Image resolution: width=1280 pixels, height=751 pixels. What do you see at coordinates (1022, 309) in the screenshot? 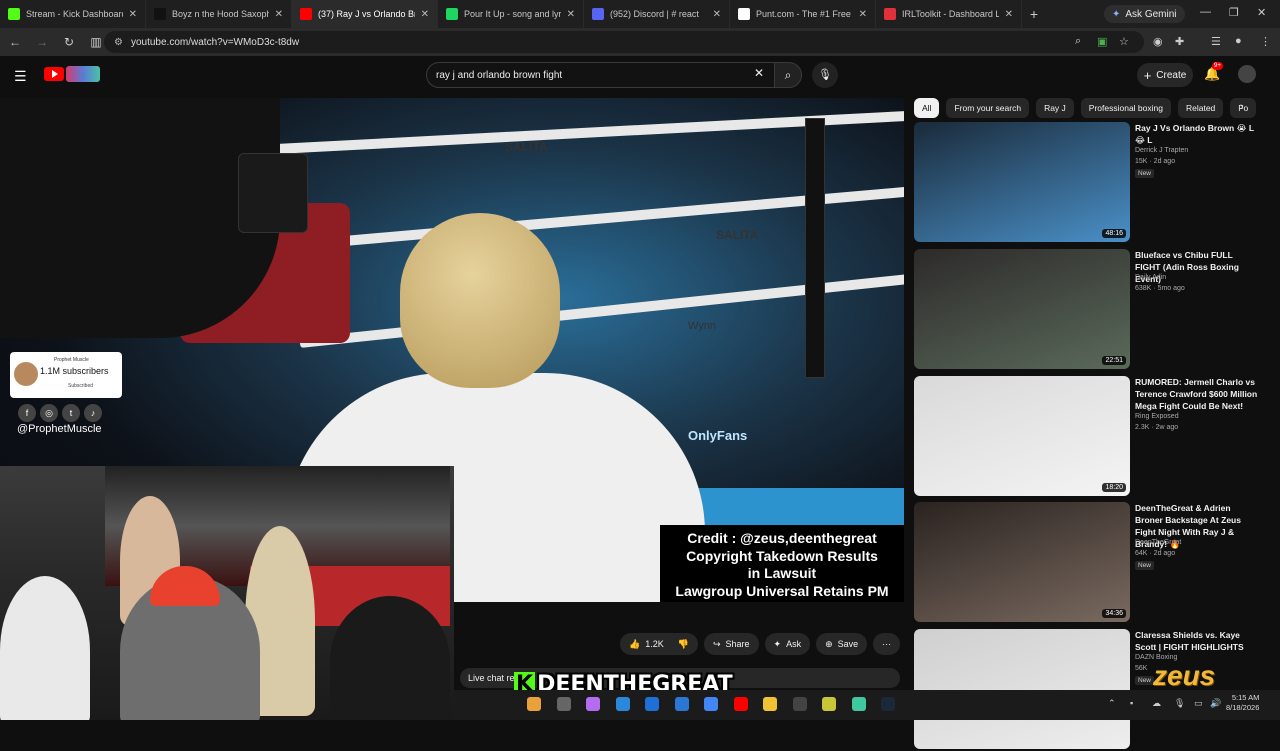
I see `video-thumbnail: 22:51` at bounding box center [1022, 309].